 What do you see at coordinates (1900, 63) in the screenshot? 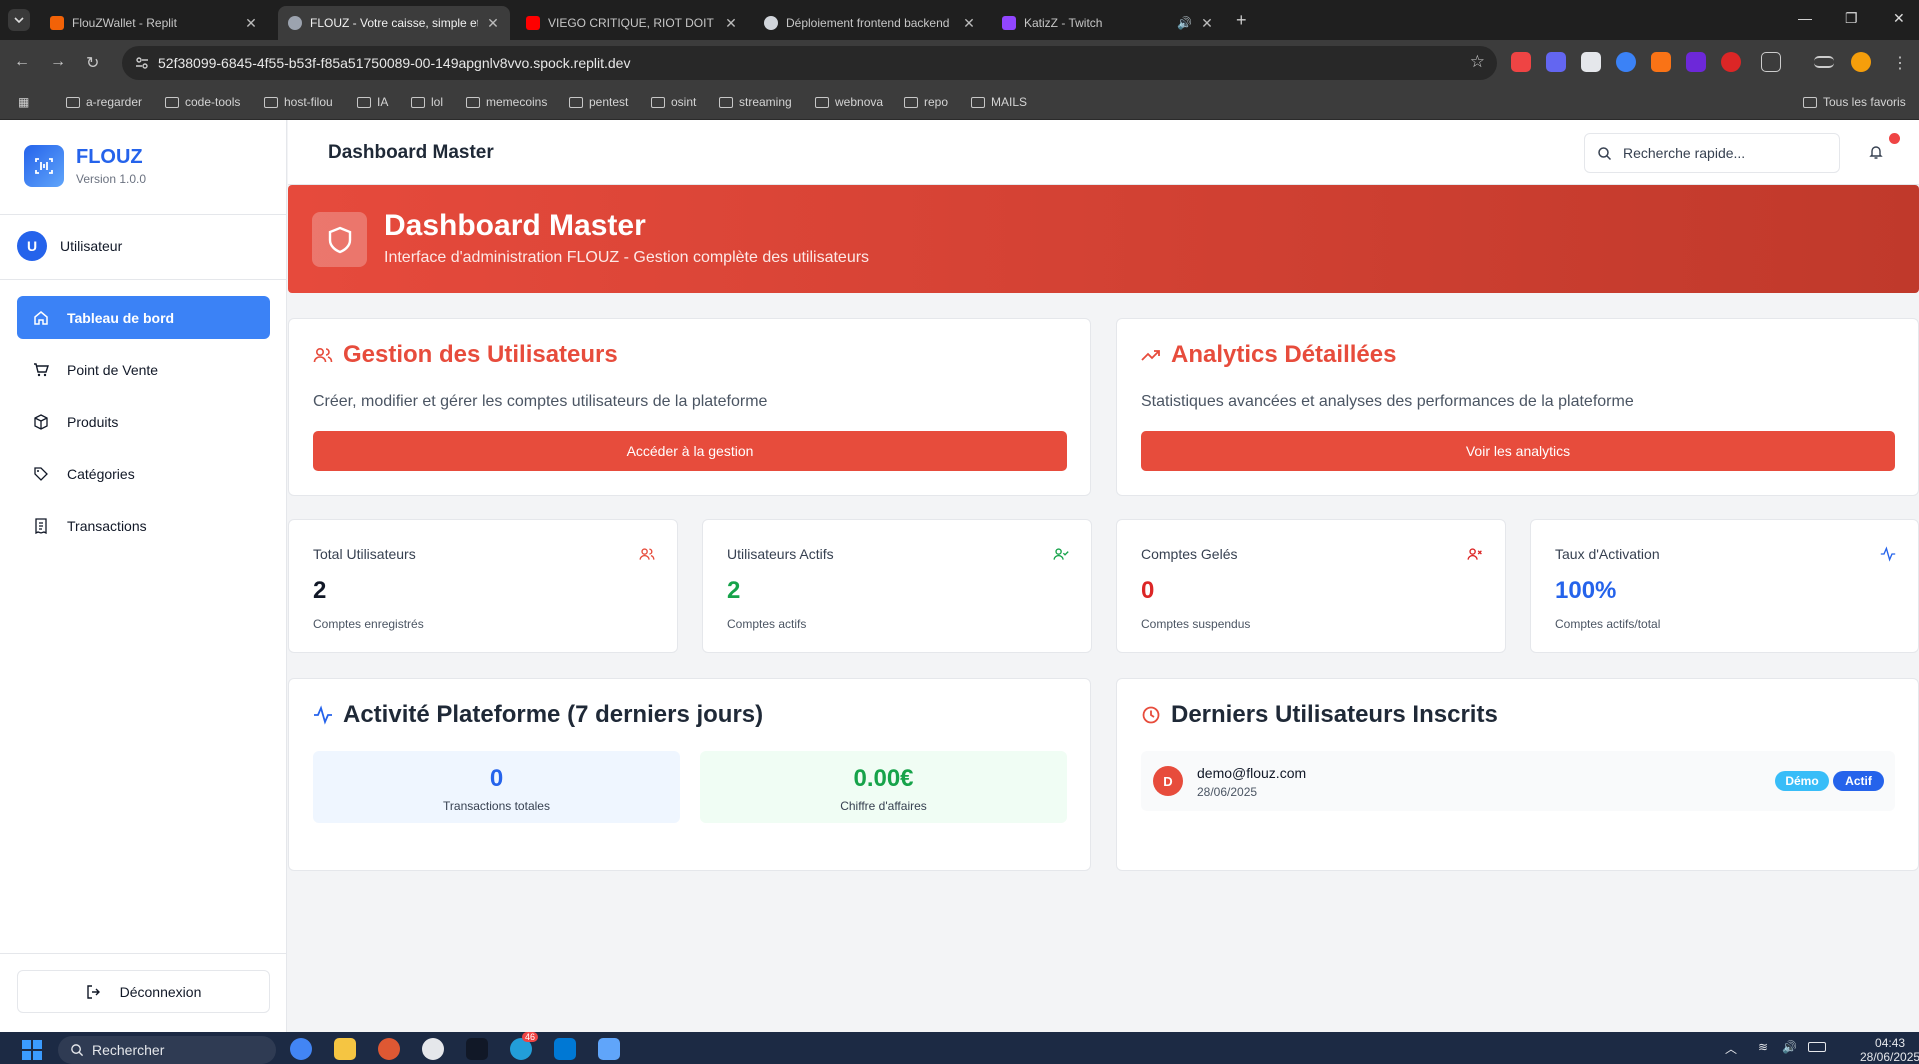
I see `browser-menu-icon: ⋮` at bounding box center [1900, 63].